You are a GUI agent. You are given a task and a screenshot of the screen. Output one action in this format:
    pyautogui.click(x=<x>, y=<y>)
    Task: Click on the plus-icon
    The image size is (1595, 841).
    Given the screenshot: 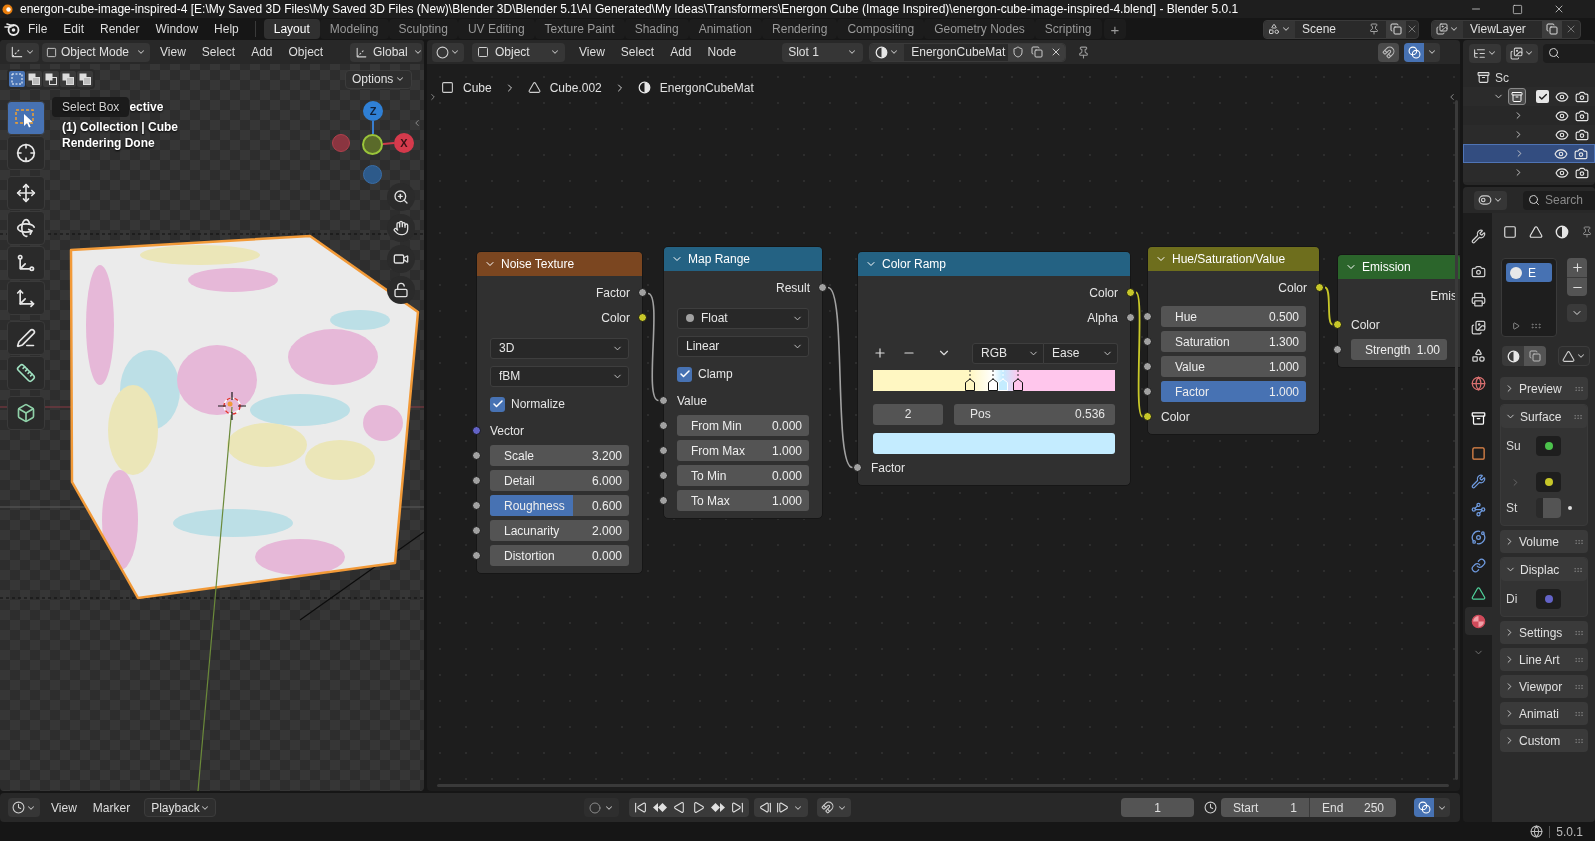 What is the action you would take?
    pyautogui.click(x=880, y=353)
    